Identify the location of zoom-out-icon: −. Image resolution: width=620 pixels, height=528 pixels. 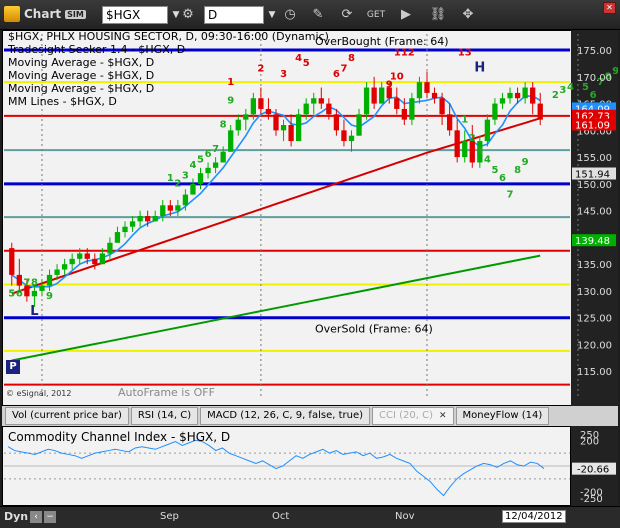
(50, 517).